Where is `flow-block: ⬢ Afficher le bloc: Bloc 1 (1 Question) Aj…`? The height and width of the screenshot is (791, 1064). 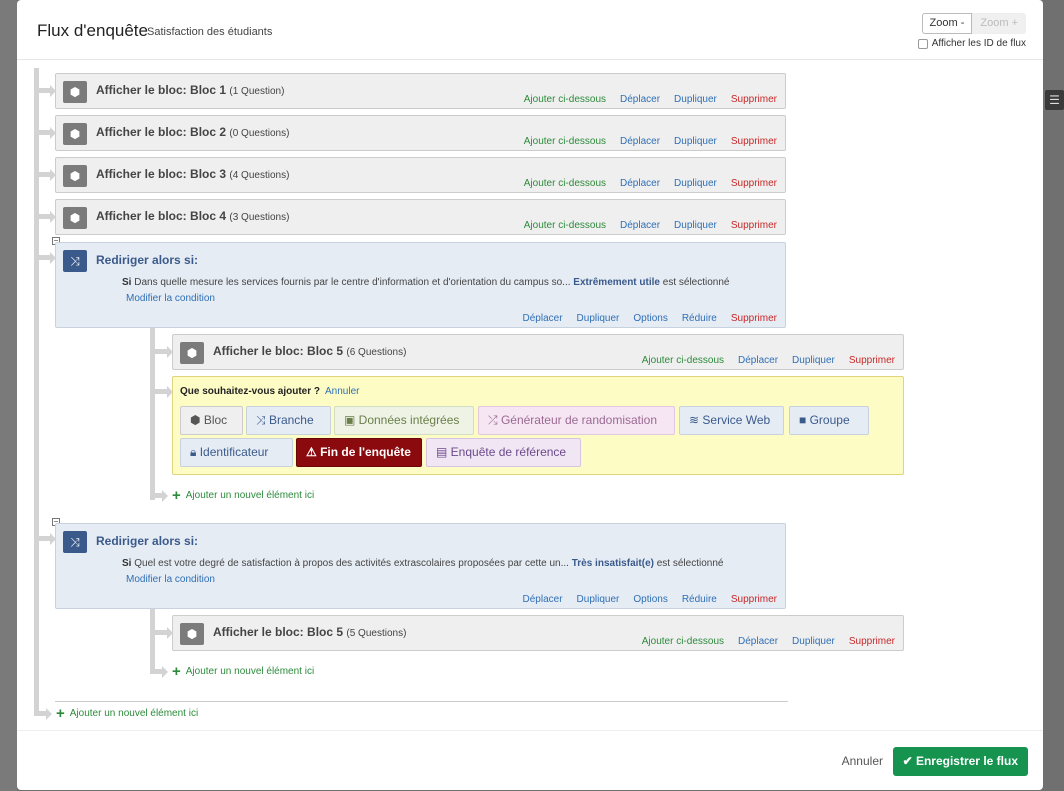 flow-block: ⬢ Afficher le bloc: Bloc 1 (1 Question) Aj… is located at coordinates (420, 91).